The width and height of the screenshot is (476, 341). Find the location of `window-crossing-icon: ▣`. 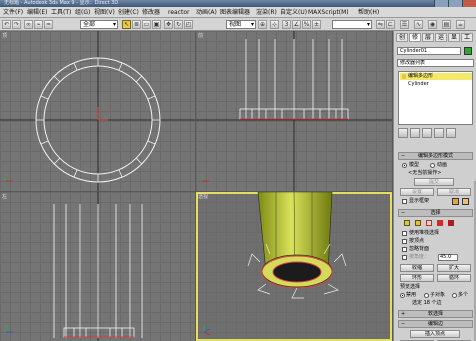

window-crossing-icon: ▣ is located at coordinates (156, 24).